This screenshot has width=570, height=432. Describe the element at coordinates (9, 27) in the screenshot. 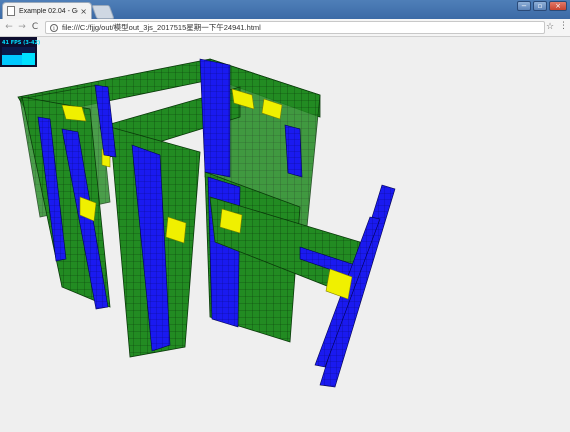

I see `back-button: ←` at that location.